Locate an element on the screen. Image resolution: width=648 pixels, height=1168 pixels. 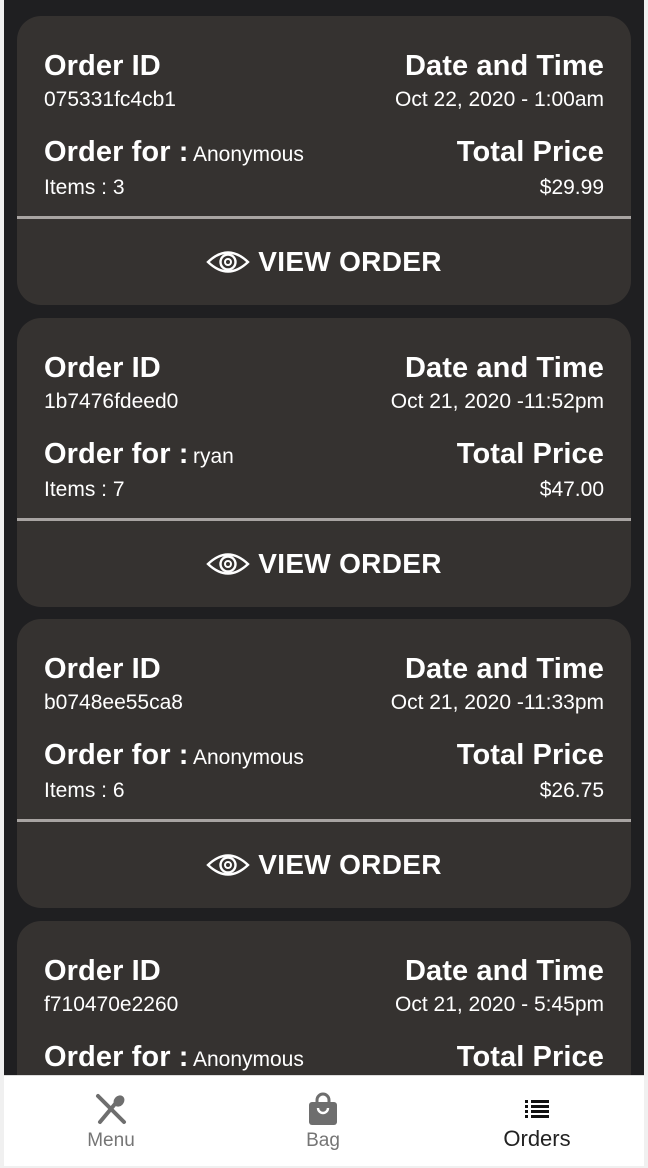
order-meta-row: f710470e2260 Oct 21, 2020 - 5:45pm is located at coordinates (324, 1005).